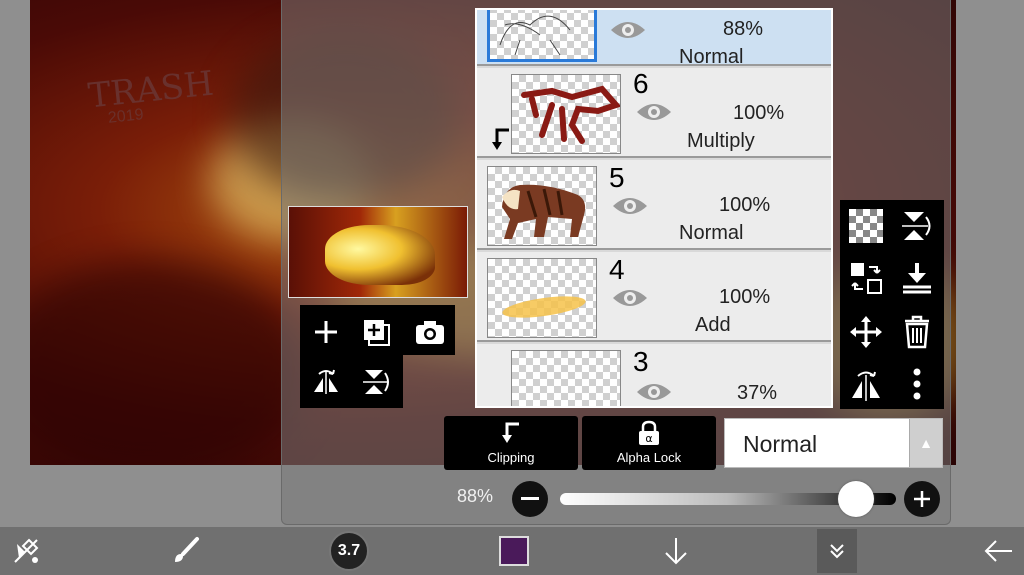  Describe the element at coordinates (743, 29) in the screenshot. I see `layer-opacity: 88%` at that location.